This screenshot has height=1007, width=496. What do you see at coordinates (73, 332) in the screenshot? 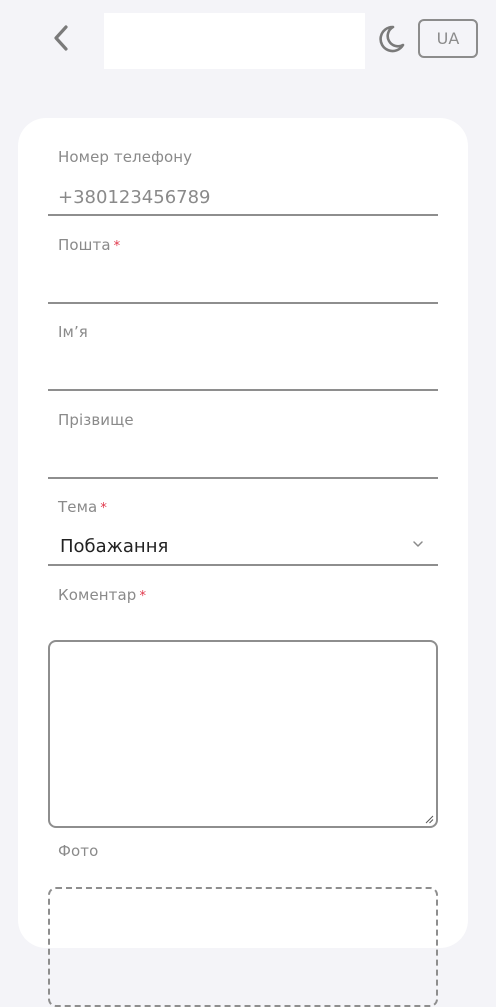
I see `first-name-label: Ім’я` at bounding box center [73, 332].